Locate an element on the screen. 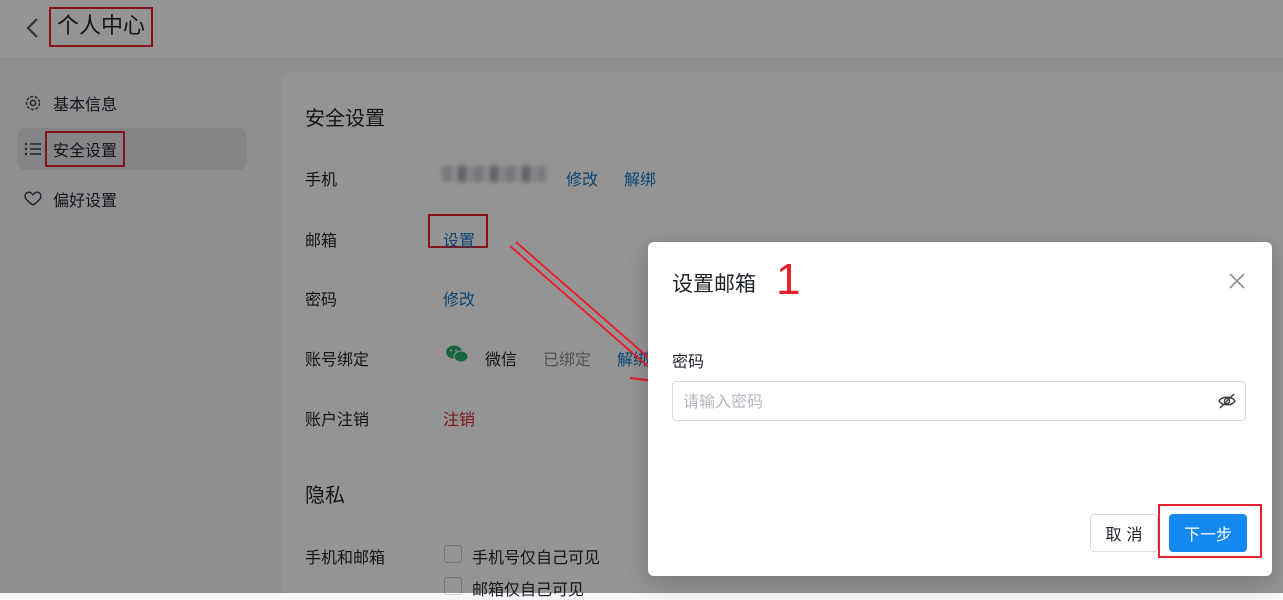  dialog-title: 设置邮箱 is located at coordinates (714, 284).